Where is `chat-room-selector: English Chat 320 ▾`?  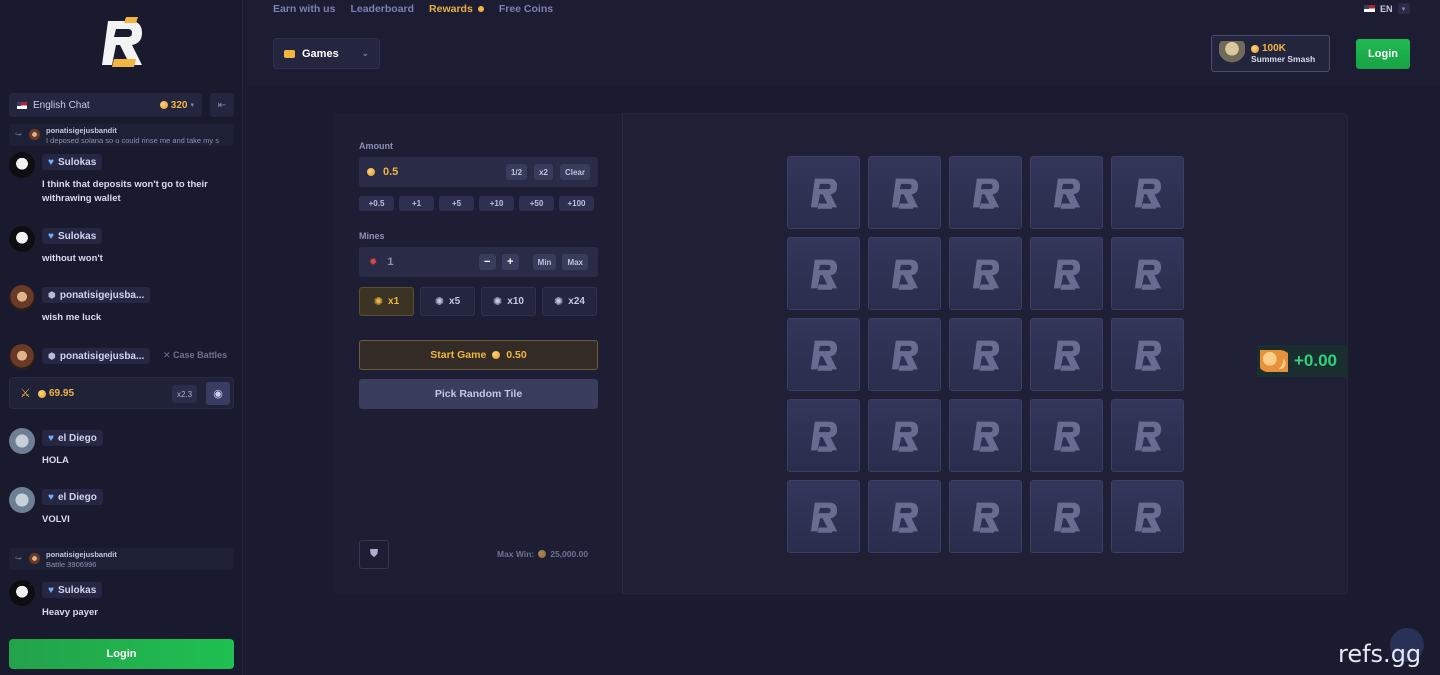 chat-room-selector: English Chat 320 ▾ is located at coordinates (105, 105).